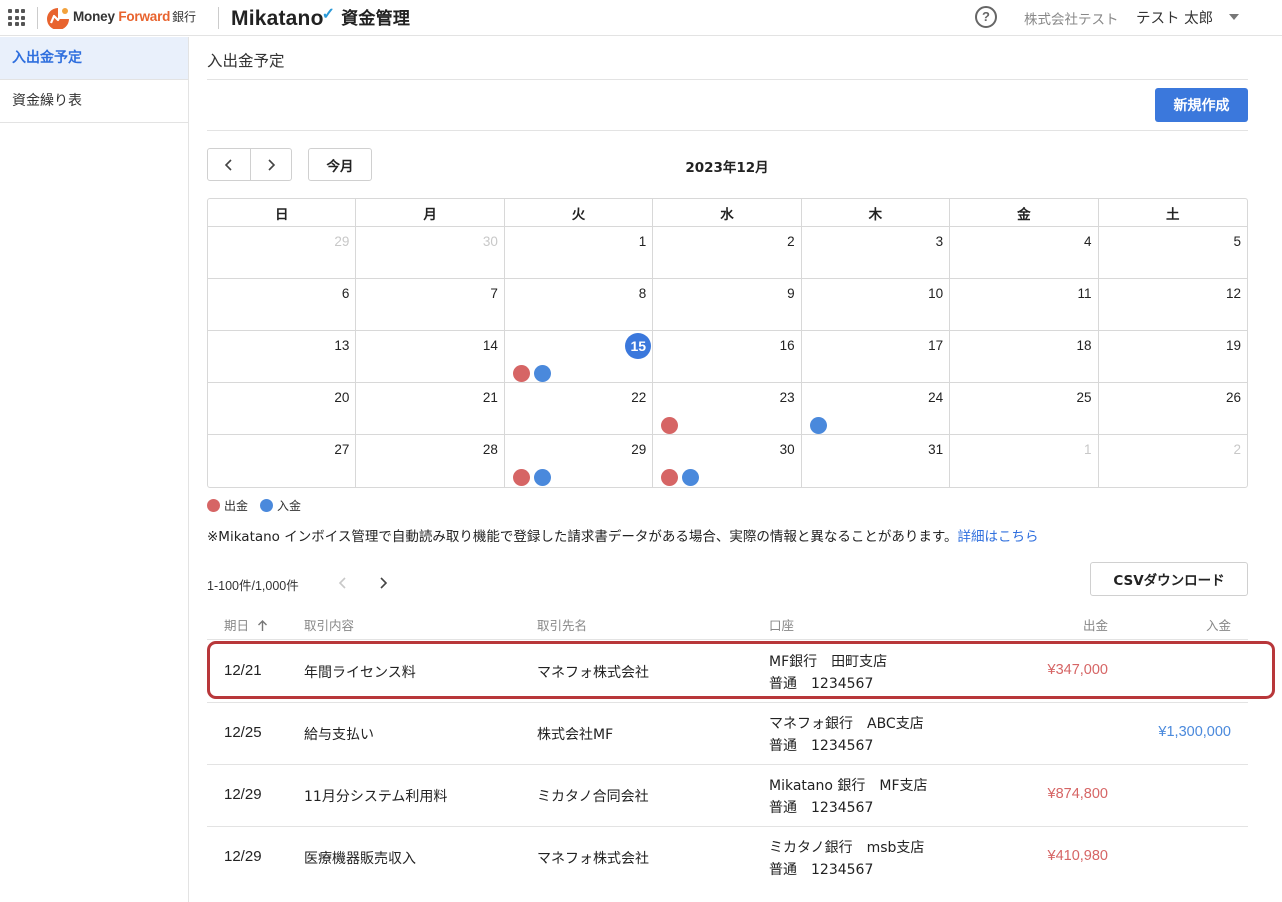 The width and height of the screenshot is (1282, 902). Describe the element at coordinates (1024, 305) in the screenshot. I see `calendar-day: 11` at that location.